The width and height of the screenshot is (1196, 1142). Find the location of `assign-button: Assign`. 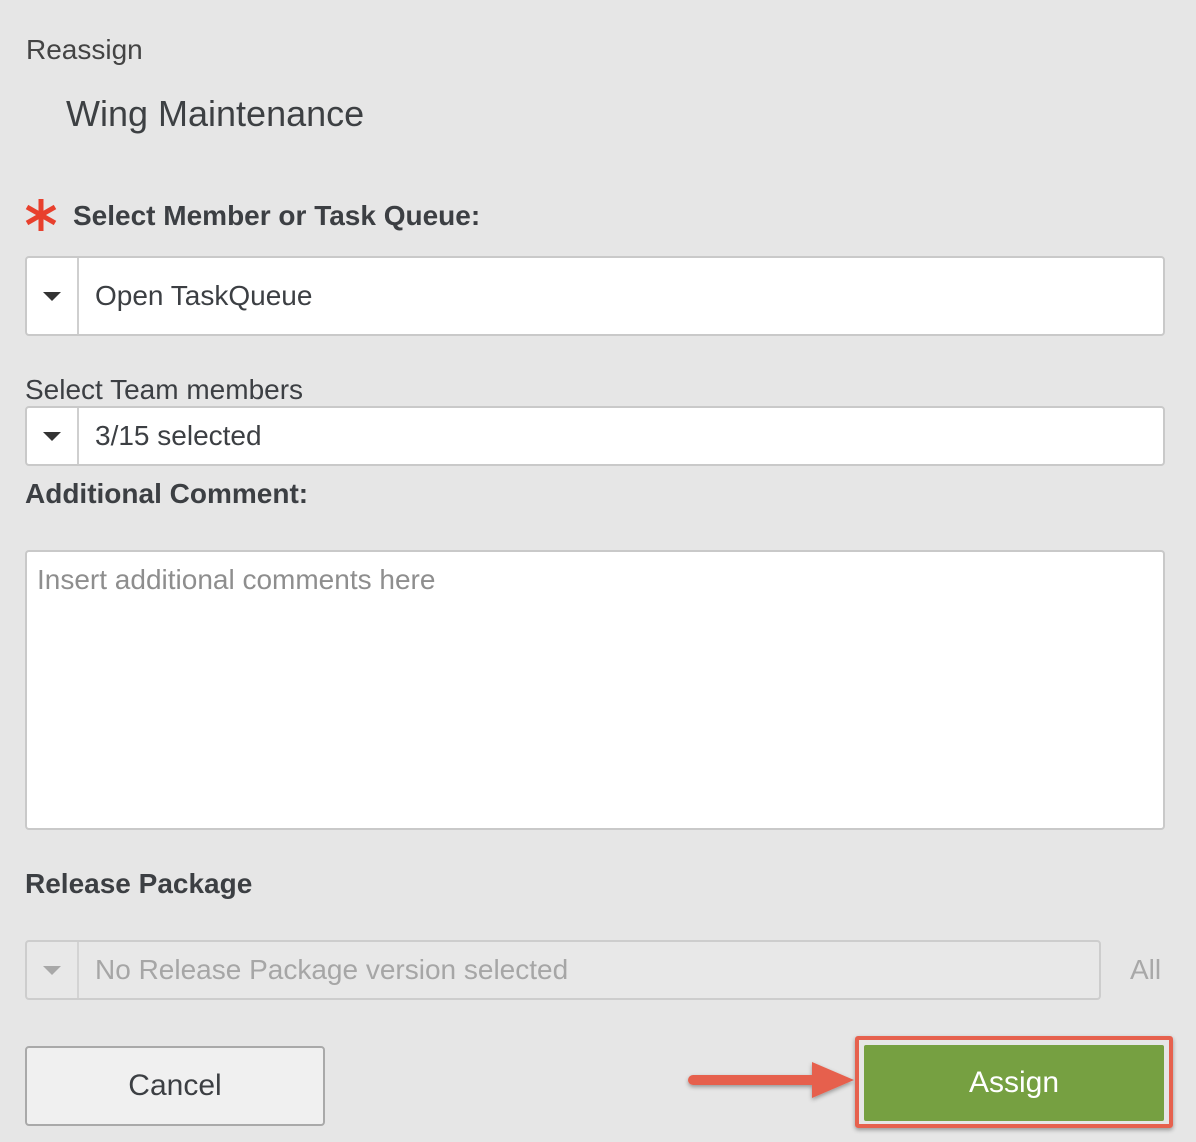

assign-button: Assign is located at coordinates (1014, 1083).